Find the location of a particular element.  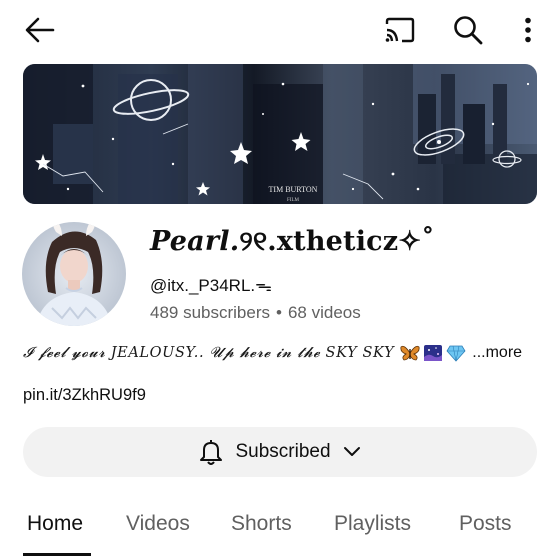

banner-brand-text: TIM BURTON is located at coordinates (293, 189).